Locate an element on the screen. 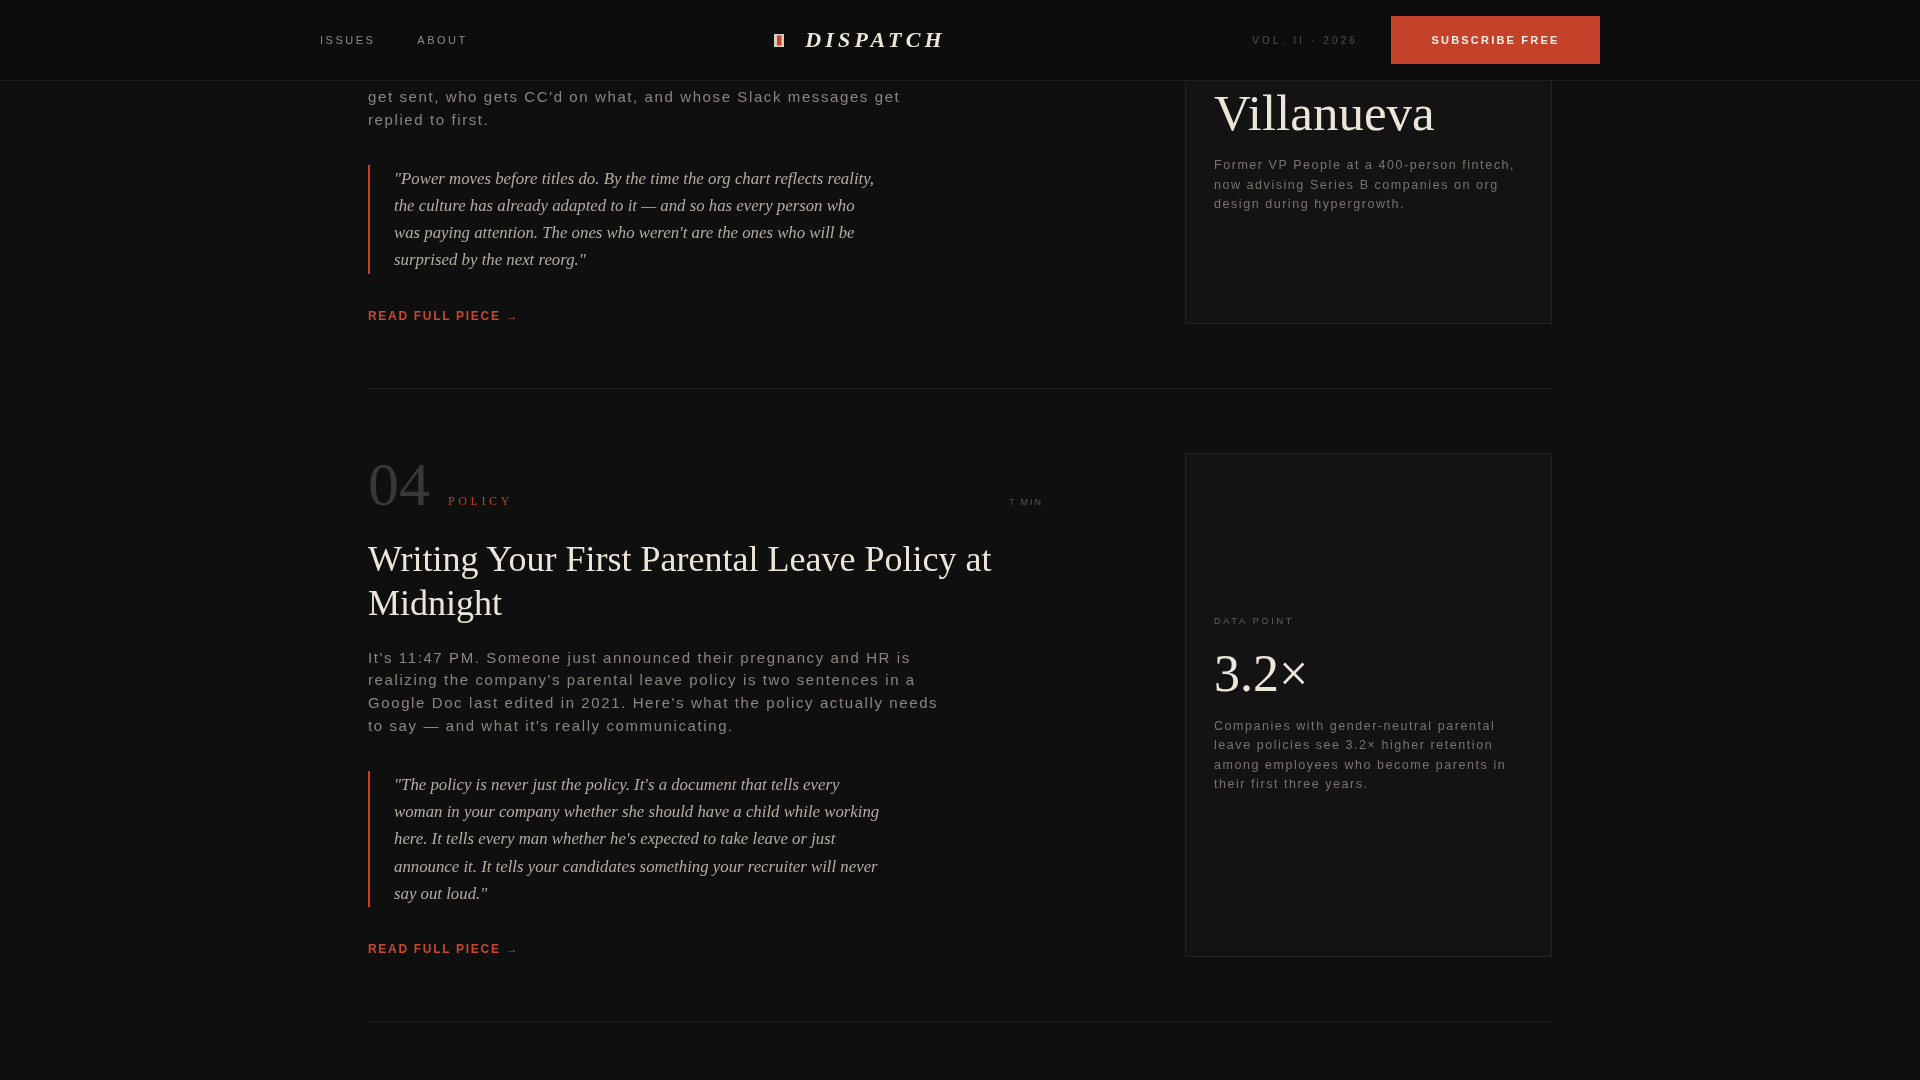 The width and height of the screenshot is (1920, 1080). author-name: Villanueva is located at coordinates (1325, 113).